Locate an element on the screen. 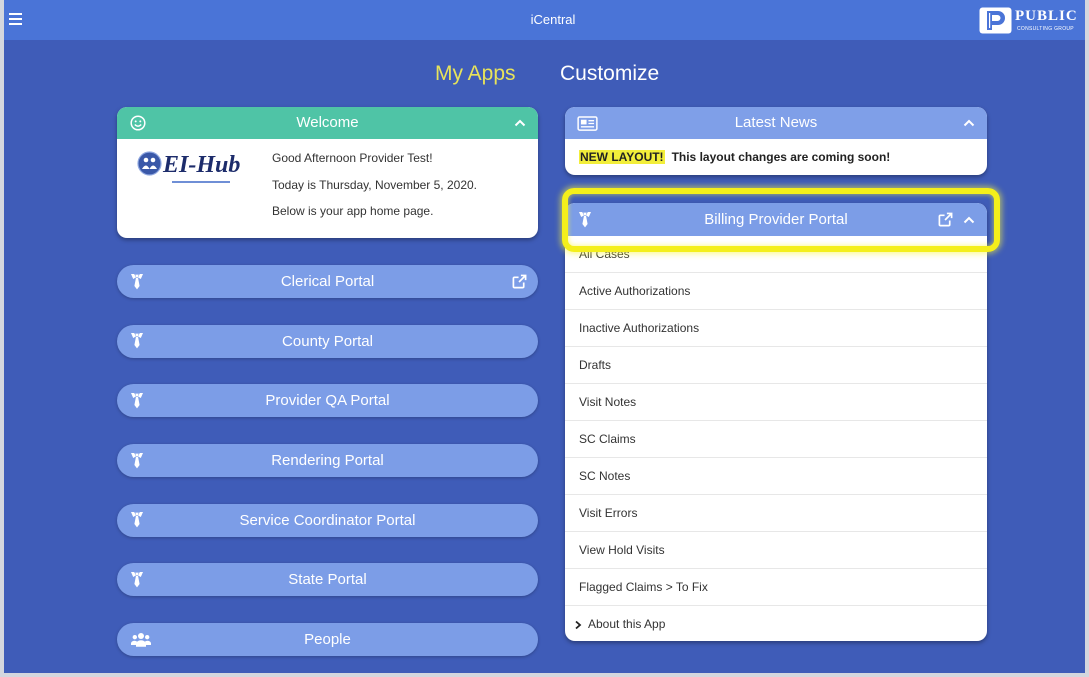 Image resolution: width=1089 pixels, height=677 pixels. brand-subtitle: CONSULTING GROUP is located at coordinates (1045, 29).